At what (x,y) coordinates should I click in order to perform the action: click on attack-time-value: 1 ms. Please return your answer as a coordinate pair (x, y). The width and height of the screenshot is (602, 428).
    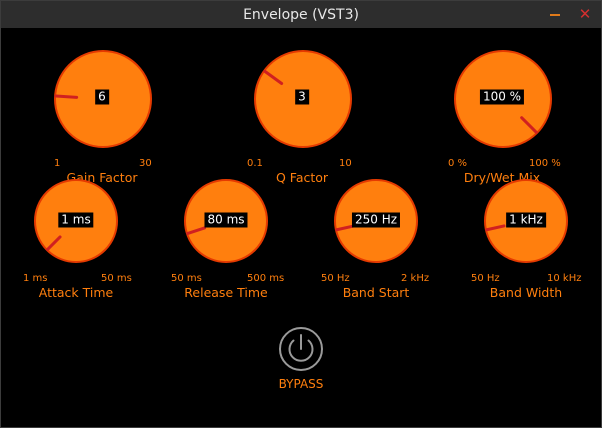
    Looking at the image, I should click on (76, 220).